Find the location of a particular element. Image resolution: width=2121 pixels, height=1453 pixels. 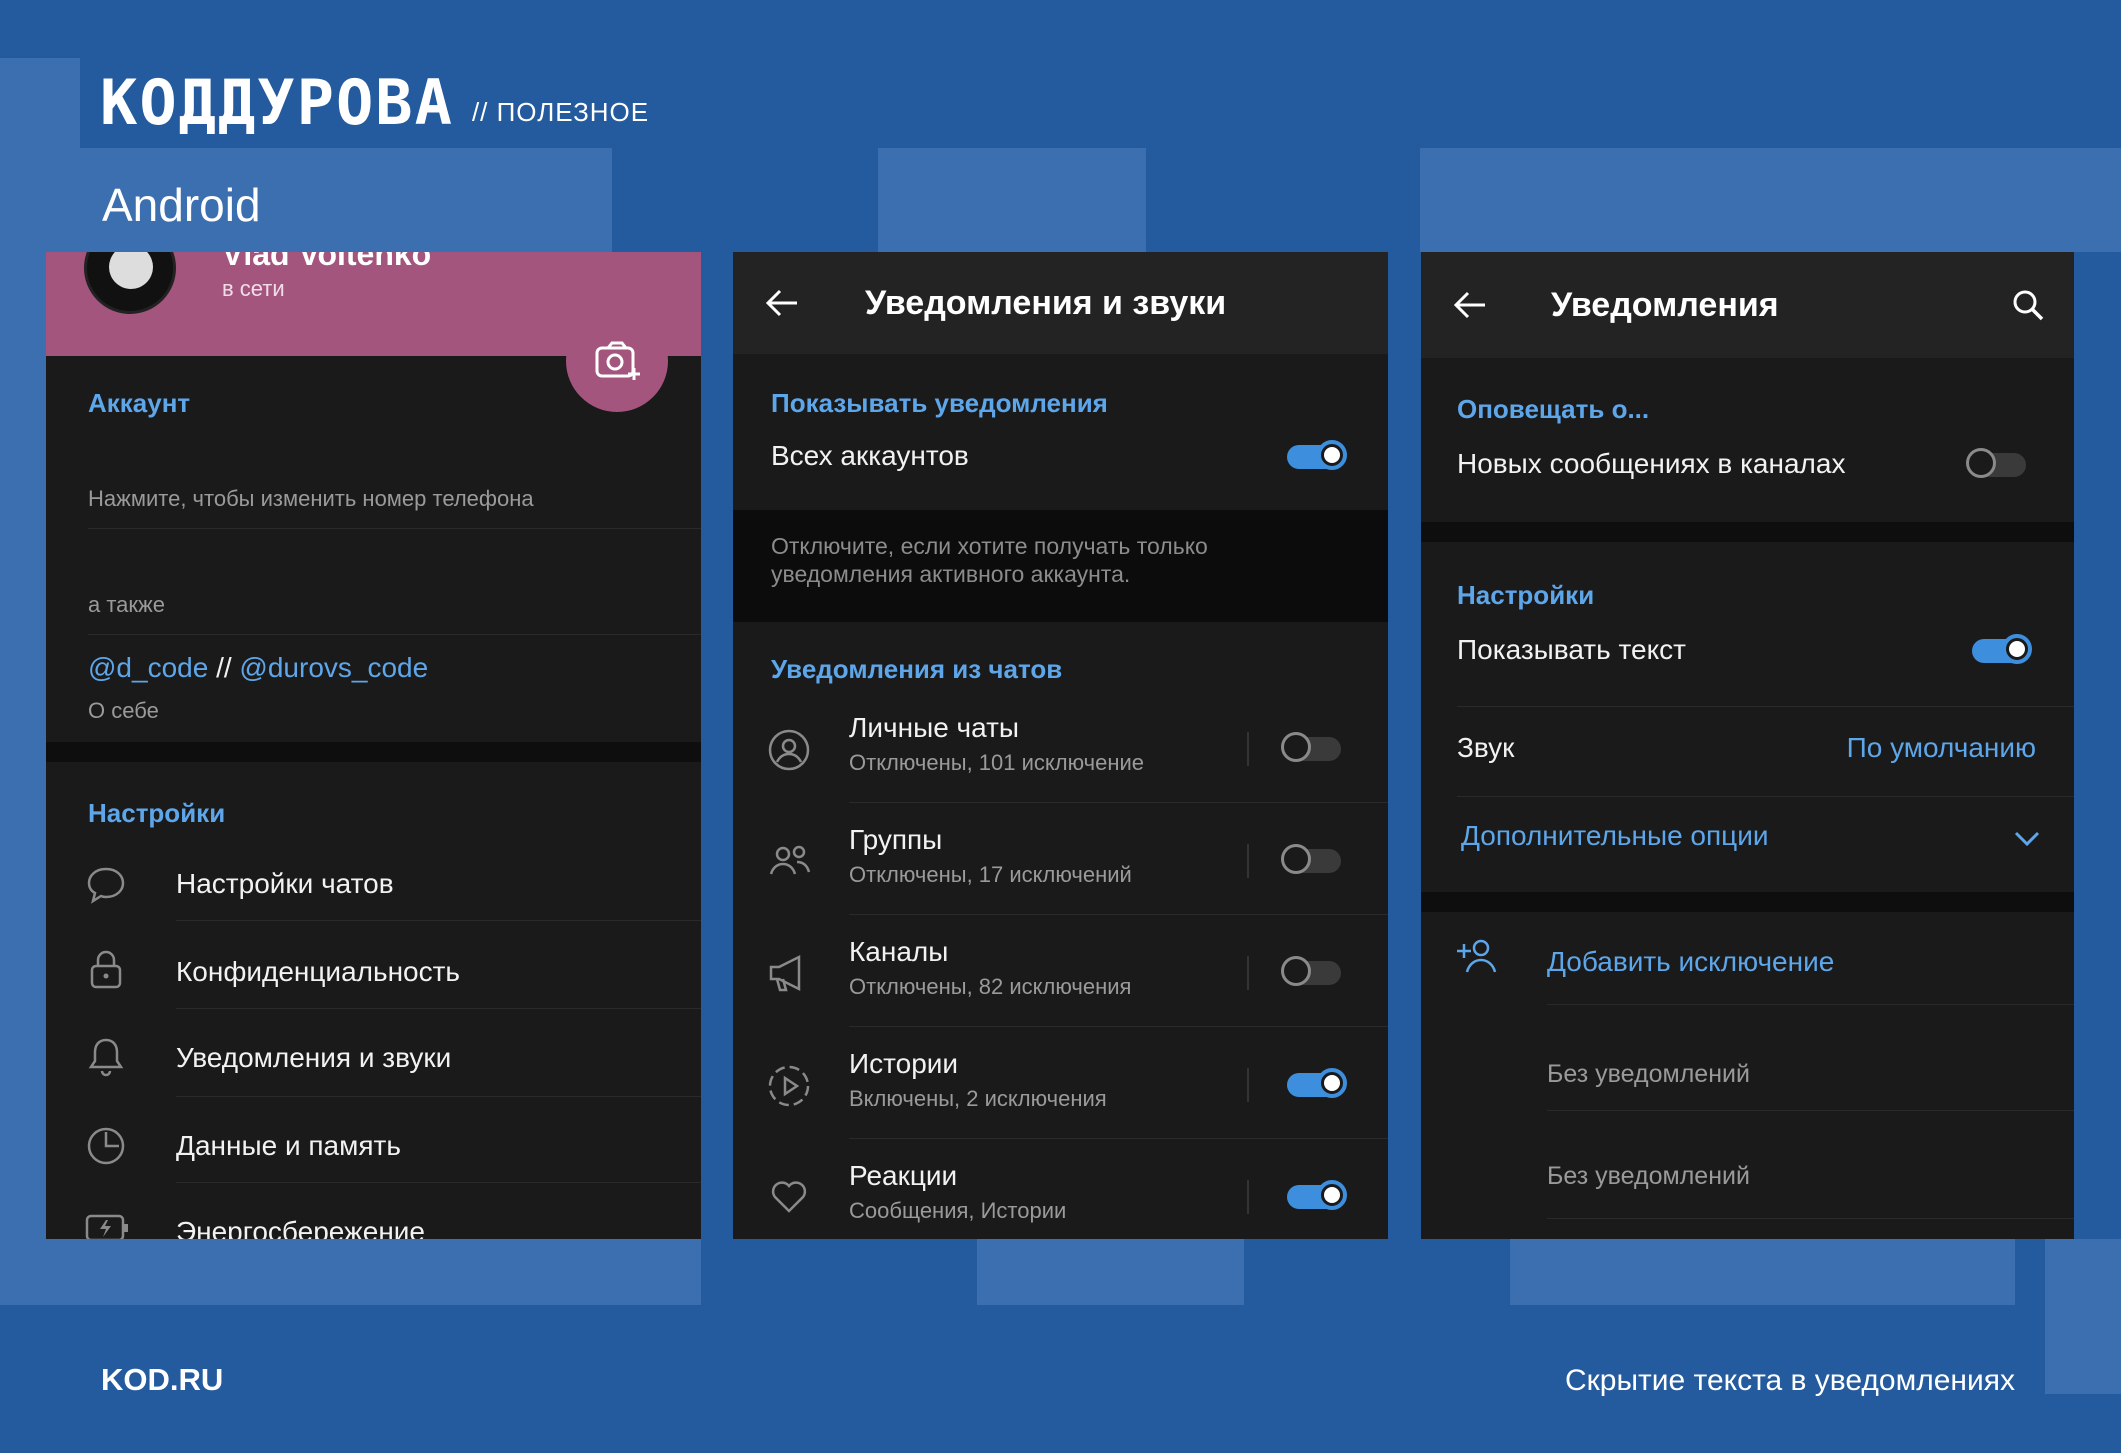

show-text-label: Показывать текст is located at coordinates (1571, 649).